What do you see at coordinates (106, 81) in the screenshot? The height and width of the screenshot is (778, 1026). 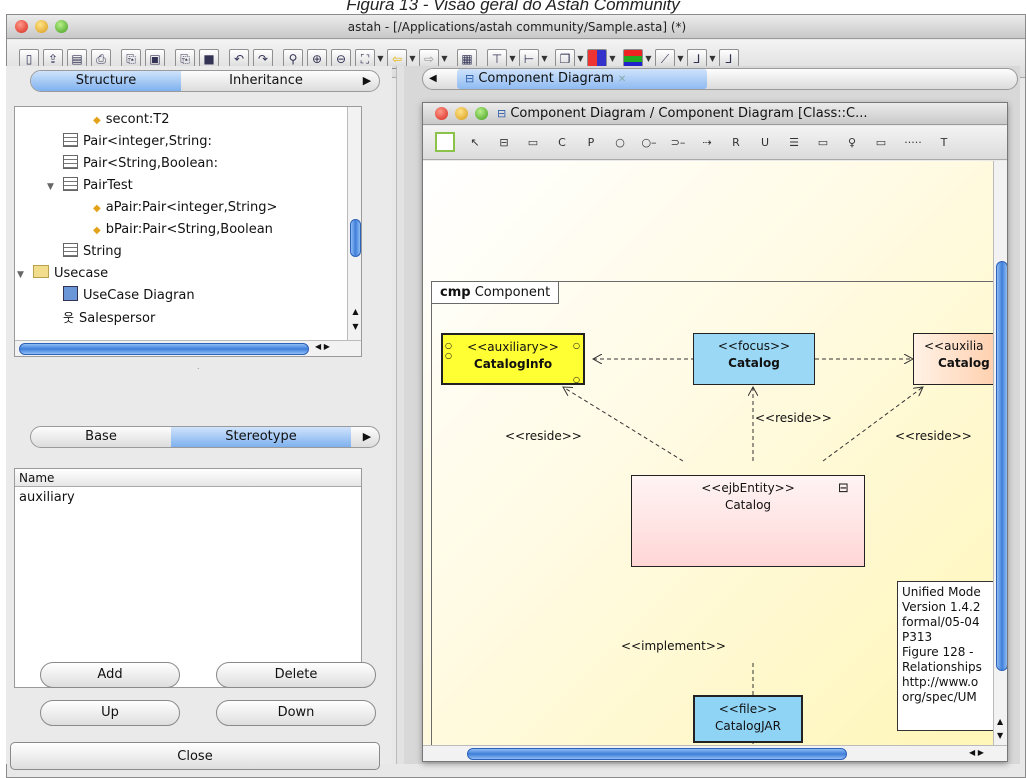 I see `tab-structure: Structure` at bounding box center [106, 81].